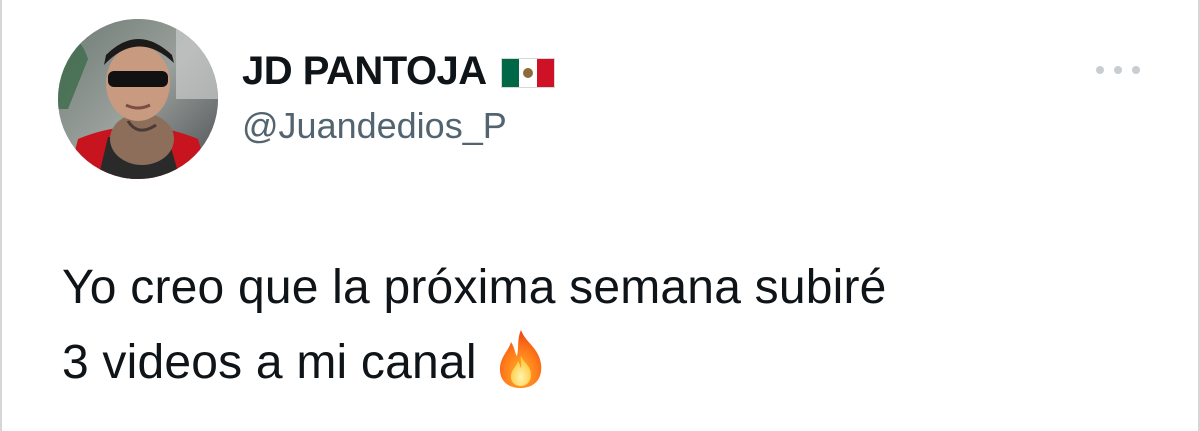 Image resolution: width=1200 pixels, height=431 pixels. Describe the element at coordinates (269, 362) in the screenshot. I see `tweet-text-line-2-text: 3 videos a mi canal` at that location.